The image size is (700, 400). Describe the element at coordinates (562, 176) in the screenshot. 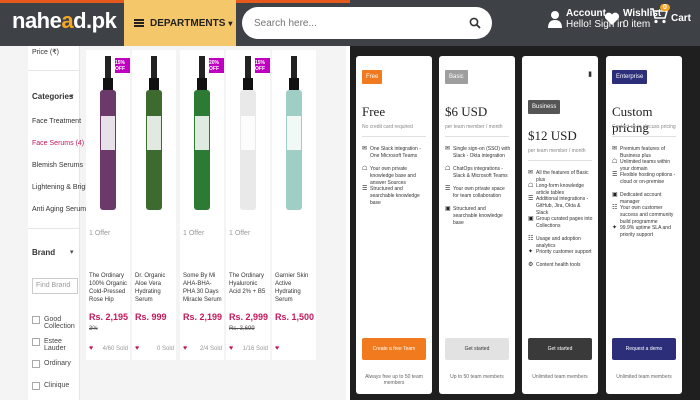

I see `plan-feature-text: All the features of Basic plus` at that location.